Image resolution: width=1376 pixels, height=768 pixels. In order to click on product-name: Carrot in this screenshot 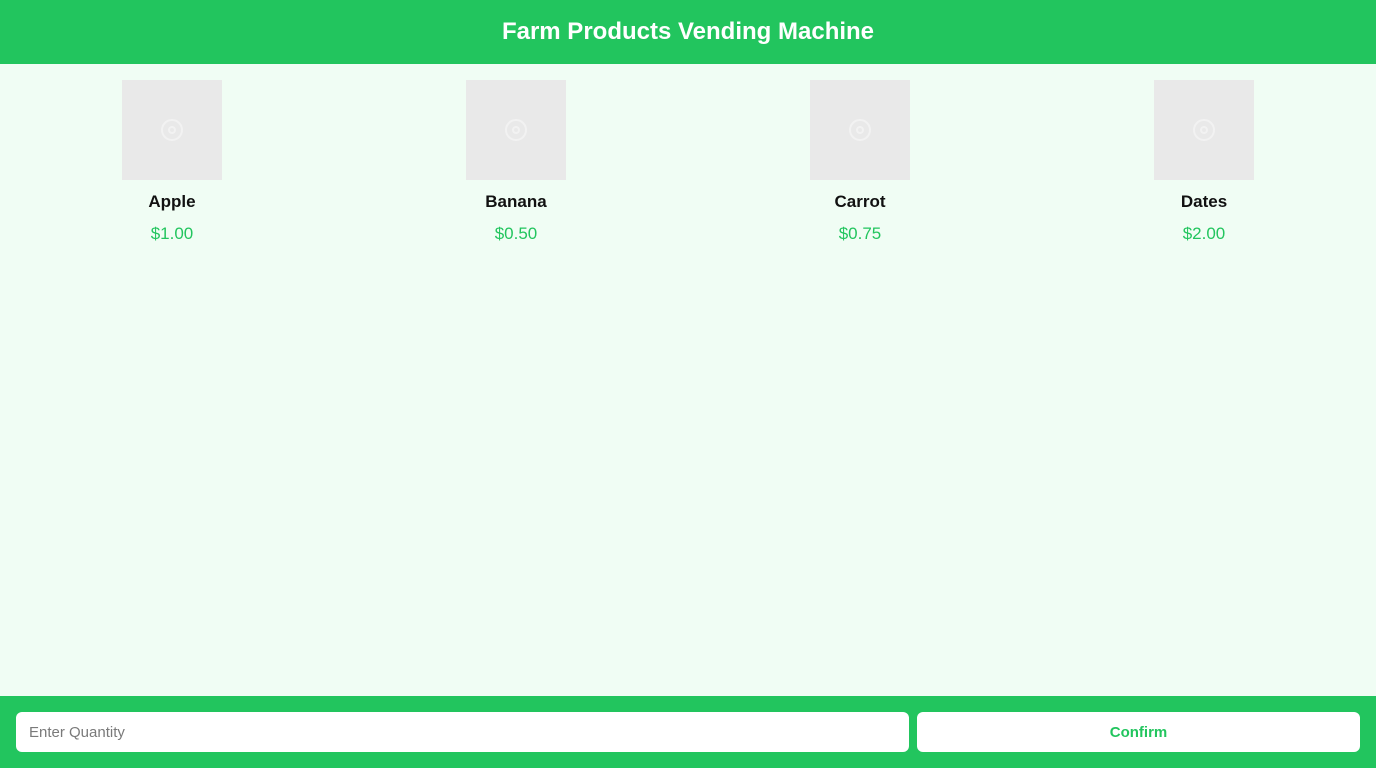, I will do `click(860, 201)`.